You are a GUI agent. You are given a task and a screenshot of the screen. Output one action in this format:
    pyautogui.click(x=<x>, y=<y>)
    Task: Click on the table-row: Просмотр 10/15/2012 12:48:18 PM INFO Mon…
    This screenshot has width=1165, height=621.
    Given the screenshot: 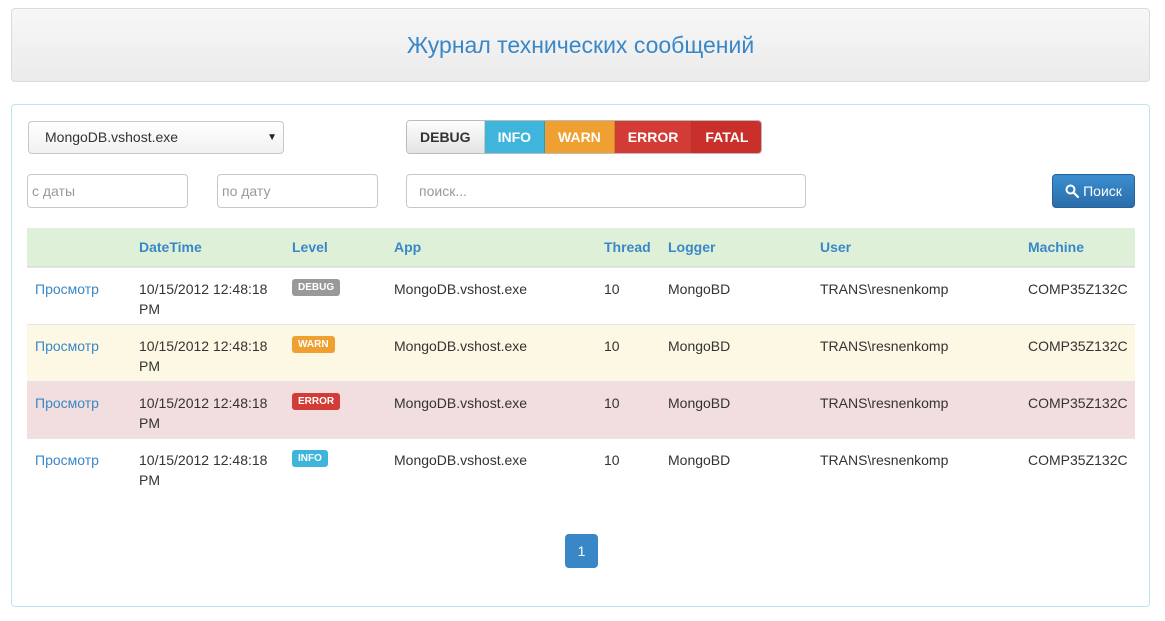 What is the action you would take?
    pyautogui.click(x=581, y=466)
    